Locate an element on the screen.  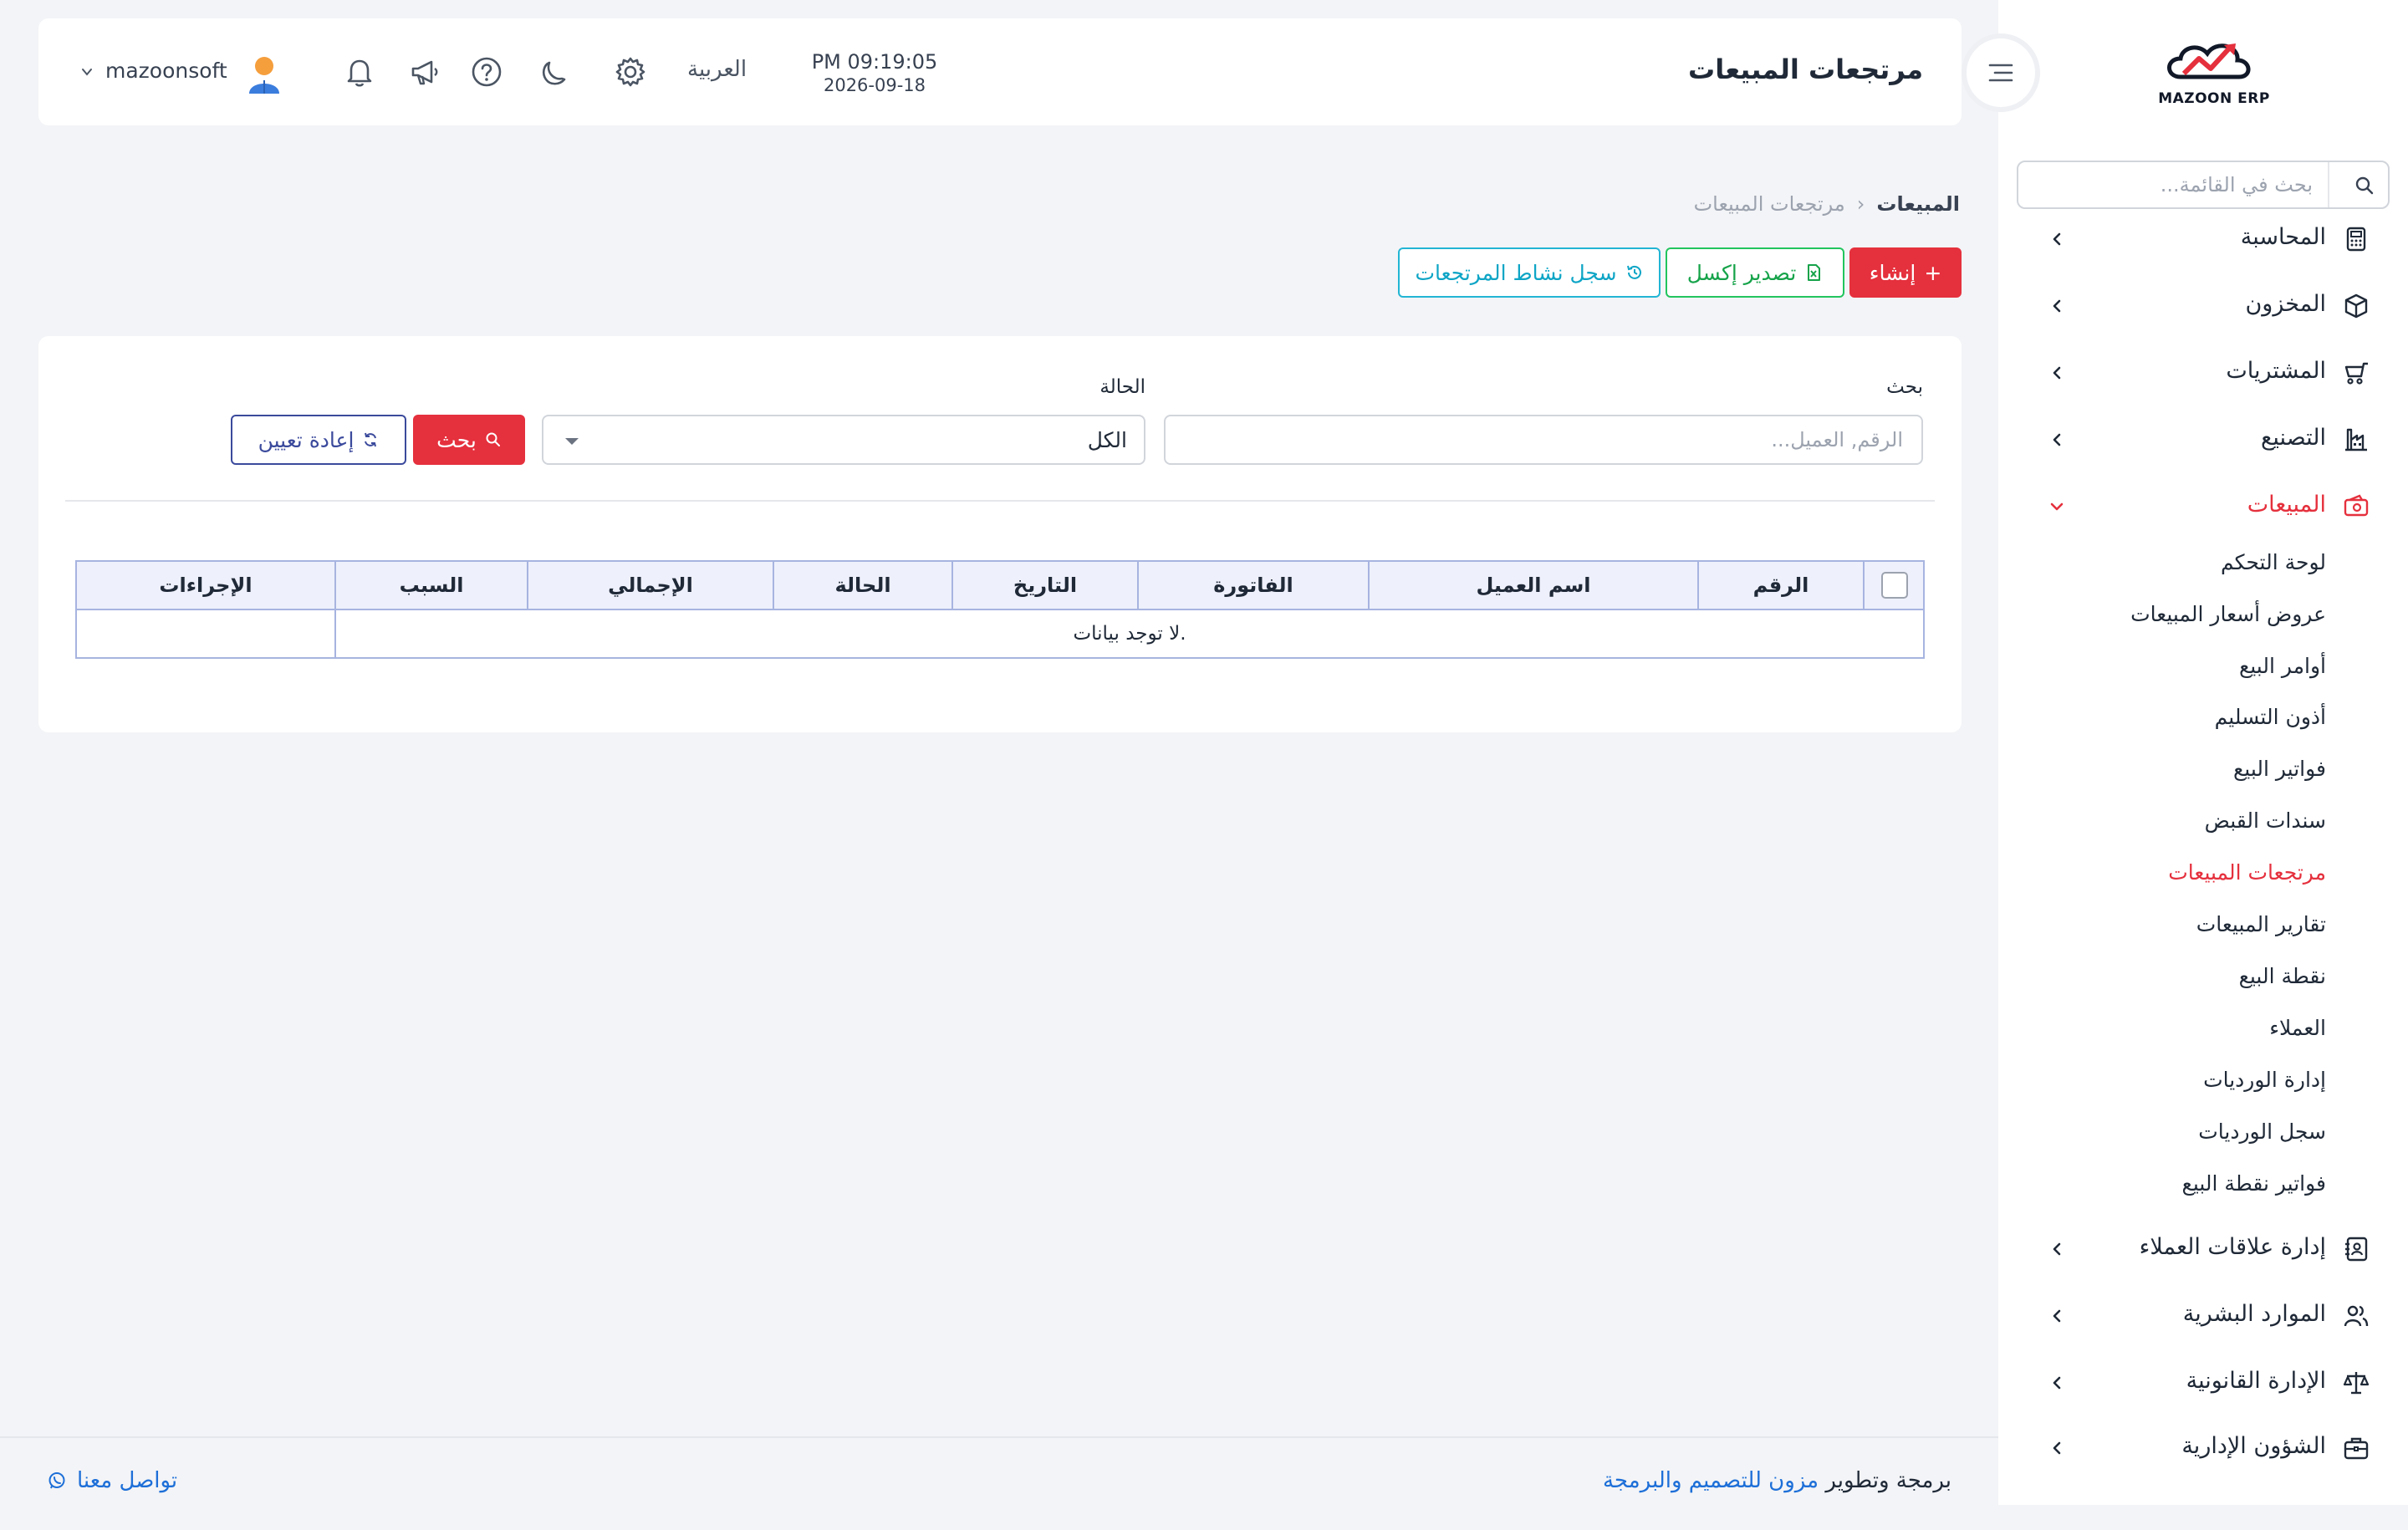
menu-icon is located at coordinates (2001, 73).